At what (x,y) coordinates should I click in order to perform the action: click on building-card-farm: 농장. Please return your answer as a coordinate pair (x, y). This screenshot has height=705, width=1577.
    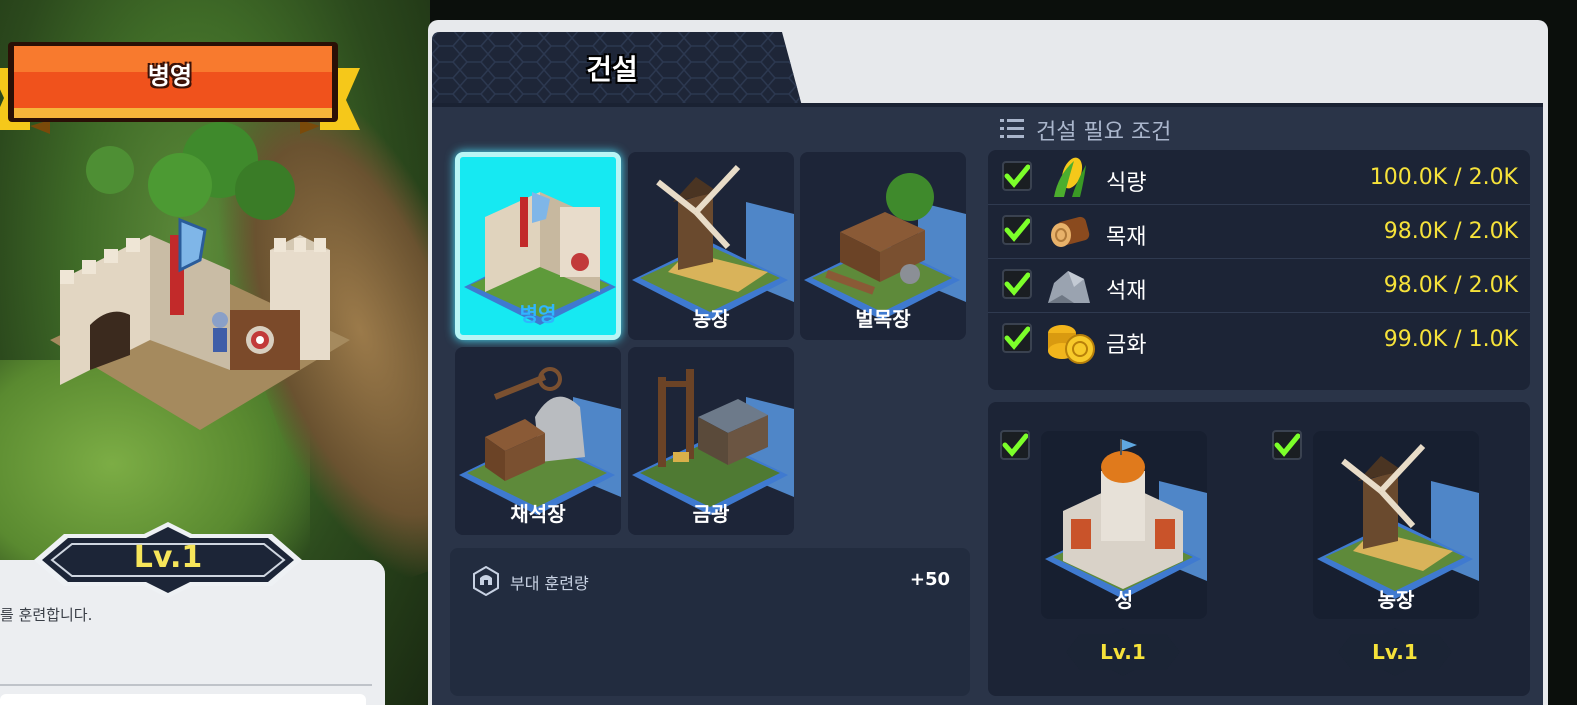
    Looking at the image, I should click on (711, 246).